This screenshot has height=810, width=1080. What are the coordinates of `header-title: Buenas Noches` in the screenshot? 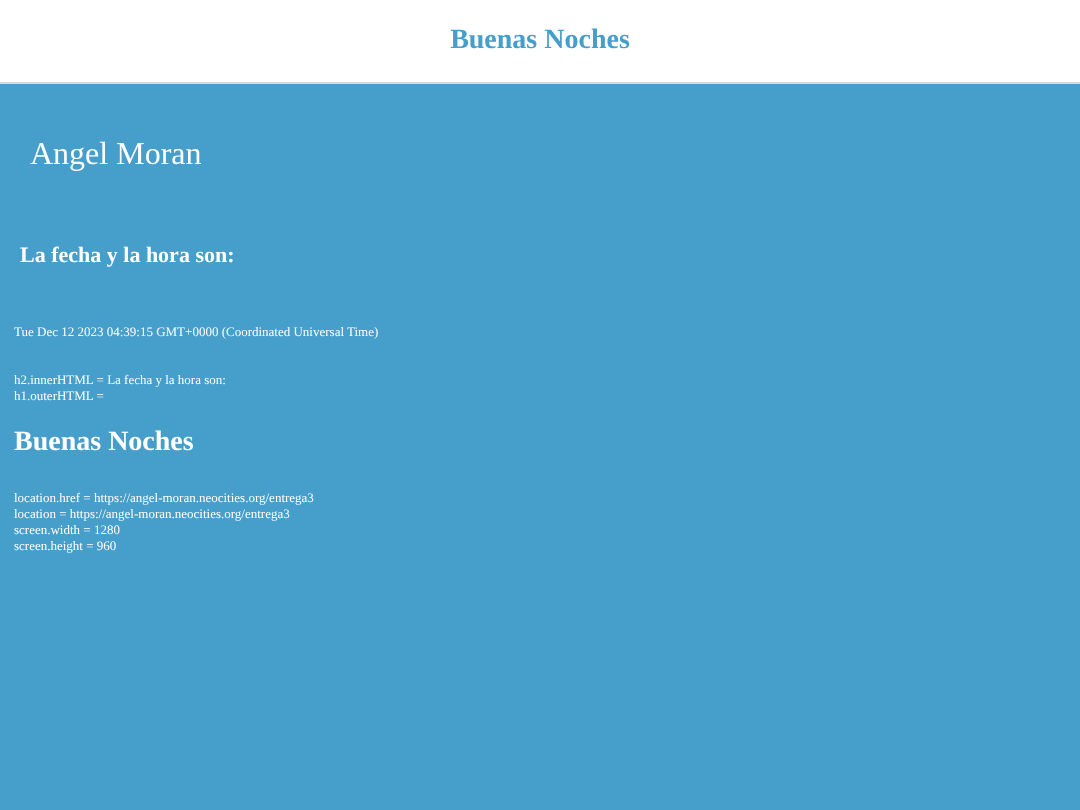 It's located at (540, 42).